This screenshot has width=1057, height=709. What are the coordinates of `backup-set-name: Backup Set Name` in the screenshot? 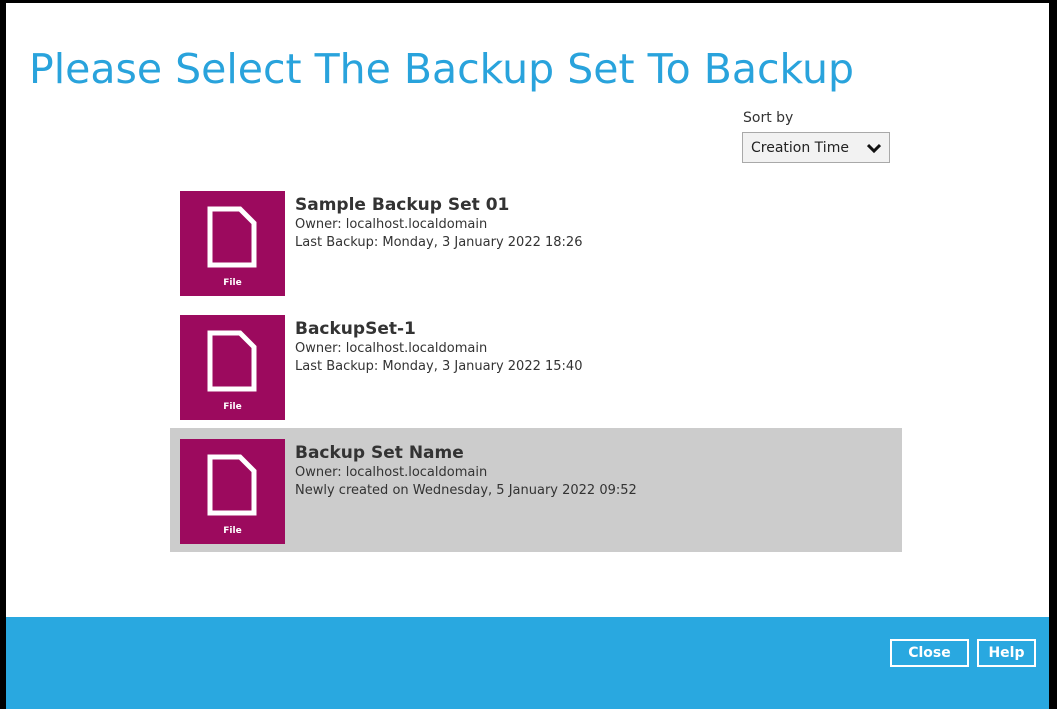 It's located at (379, 453).